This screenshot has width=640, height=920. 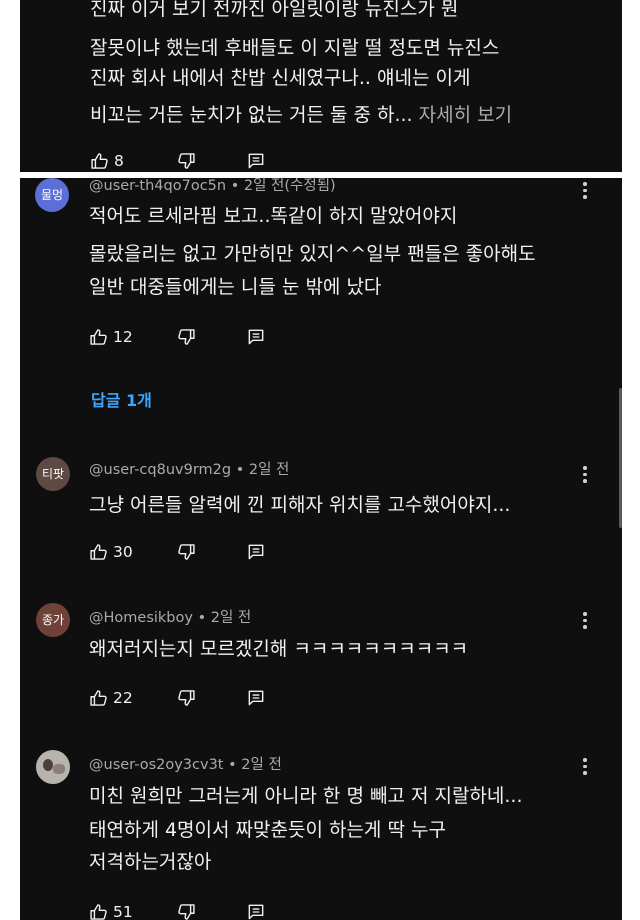 I want to click on comment-text-line: 진짜 회사 내에서 찬밥 신세였구나.. 얘네는 이게, so click(x=280, y=78).